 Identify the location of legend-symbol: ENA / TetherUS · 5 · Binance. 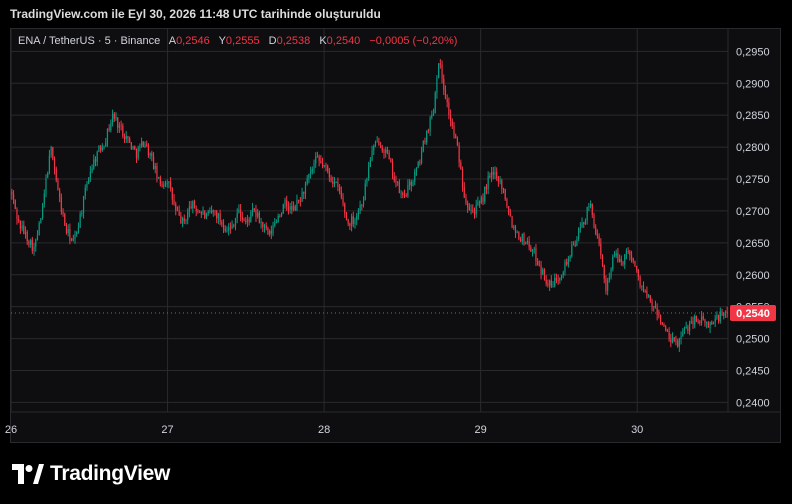
(89, 41).